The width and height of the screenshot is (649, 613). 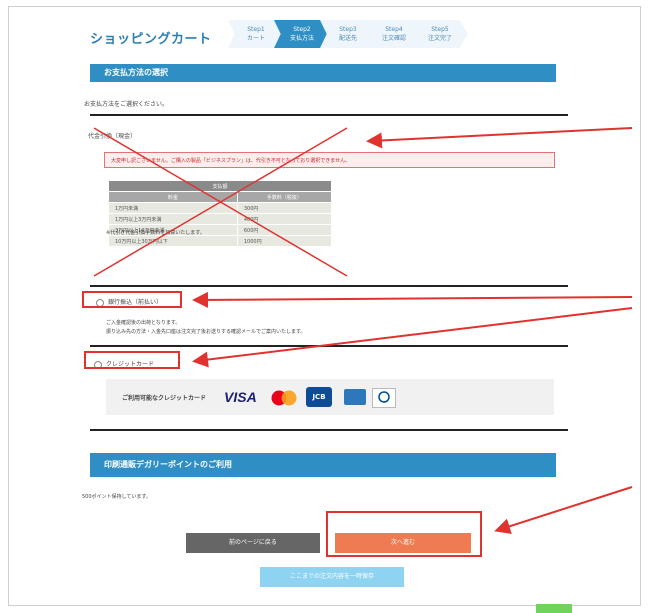 I want to click on cross-out-icon, so click(x=220, y=202).